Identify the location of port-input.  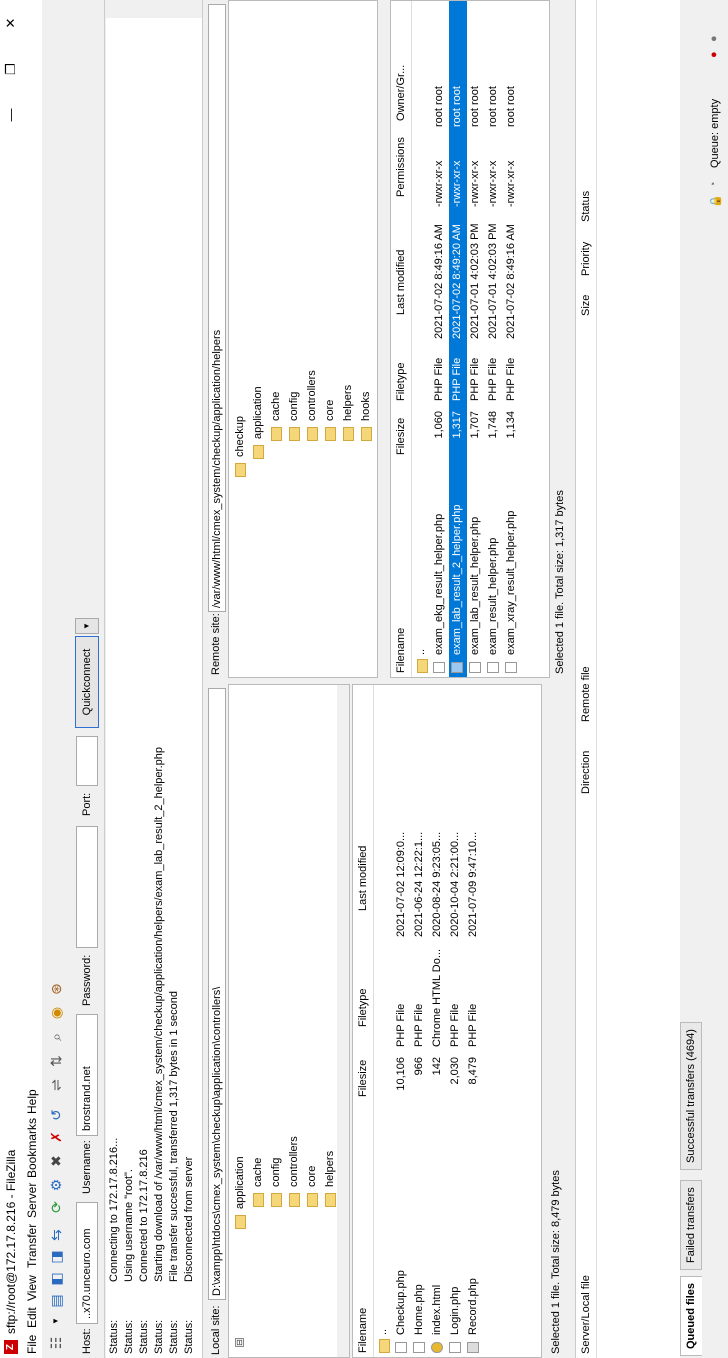
(87, 761).